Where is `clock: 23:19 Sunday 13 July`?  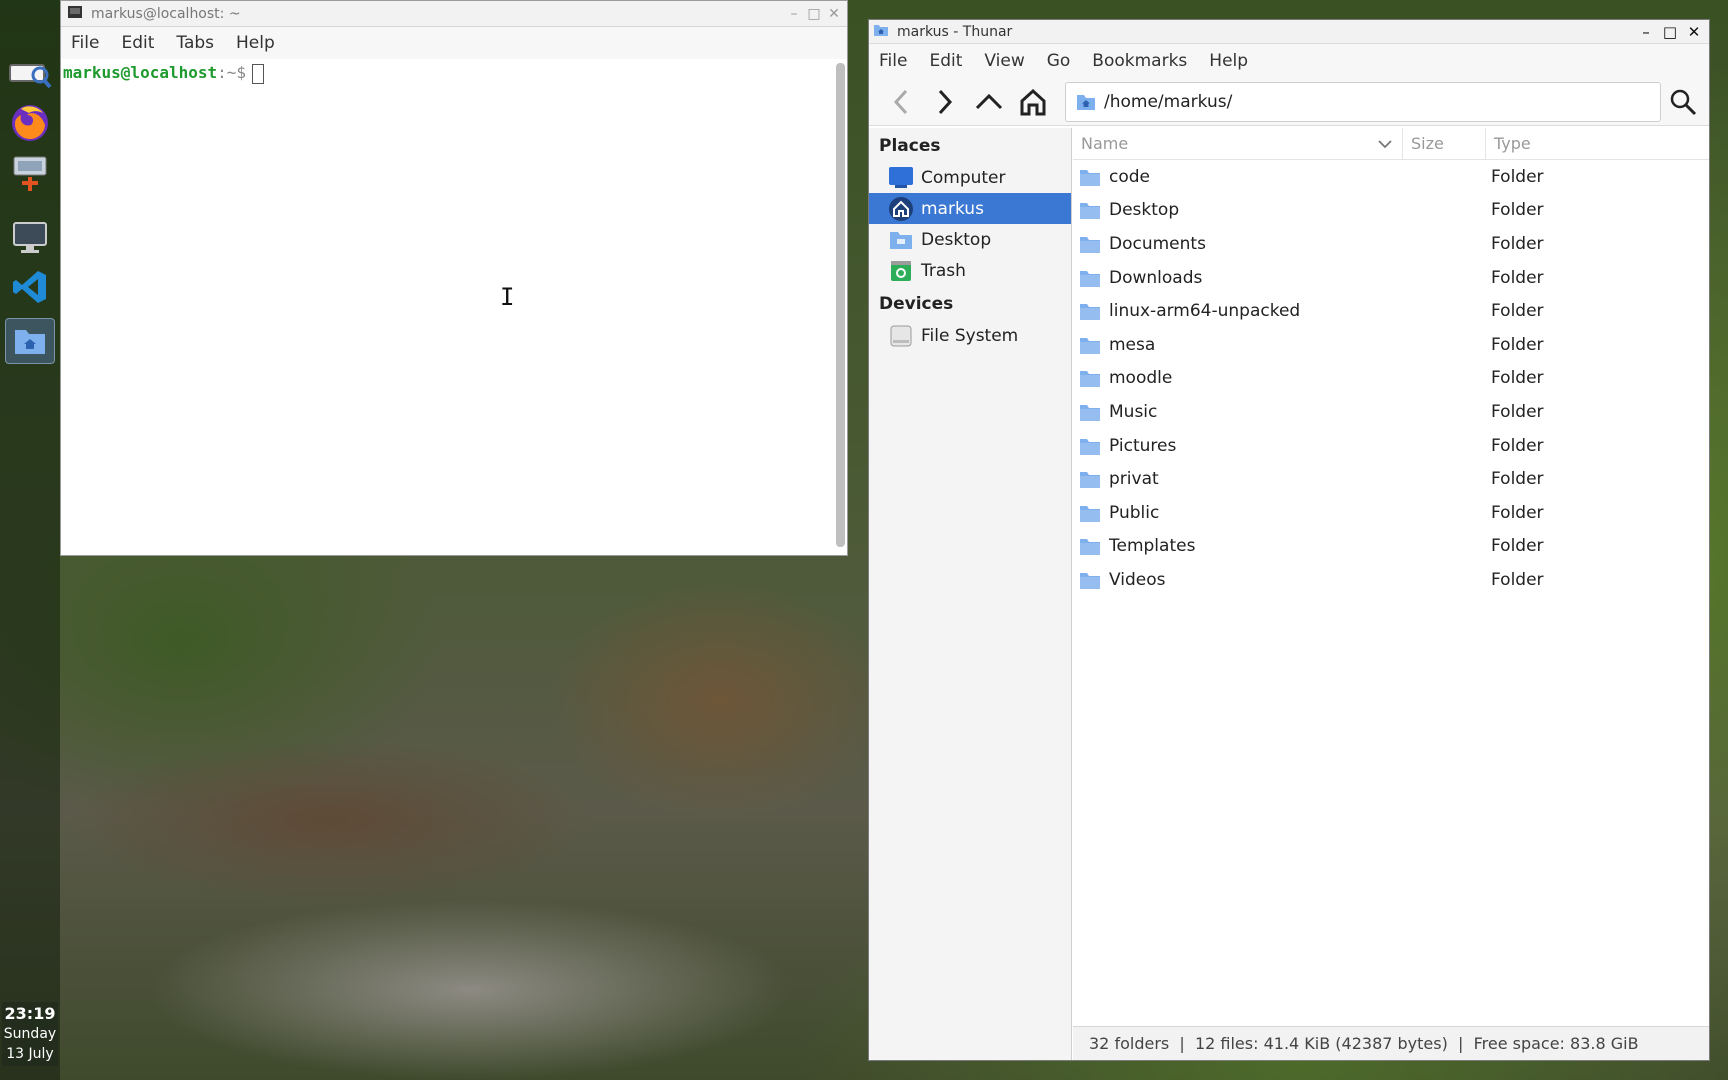 clock: 23:19 Sunday 13 July is located at coordinates (30, 1034).